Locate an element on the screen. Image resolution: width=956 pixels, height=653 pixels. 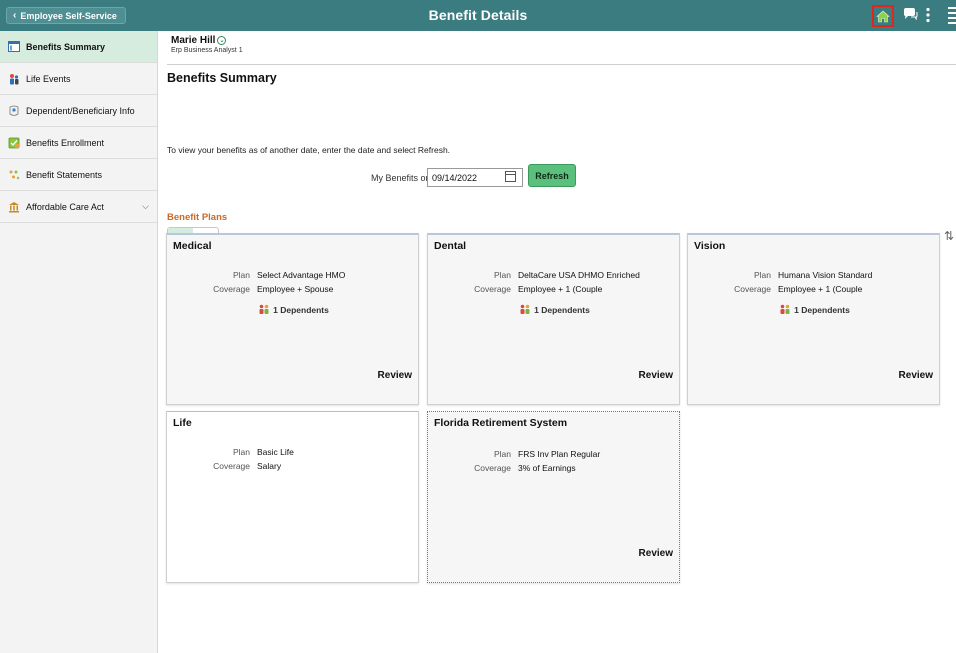
refresh-button: Refresh is located at coordinates (552, 175).